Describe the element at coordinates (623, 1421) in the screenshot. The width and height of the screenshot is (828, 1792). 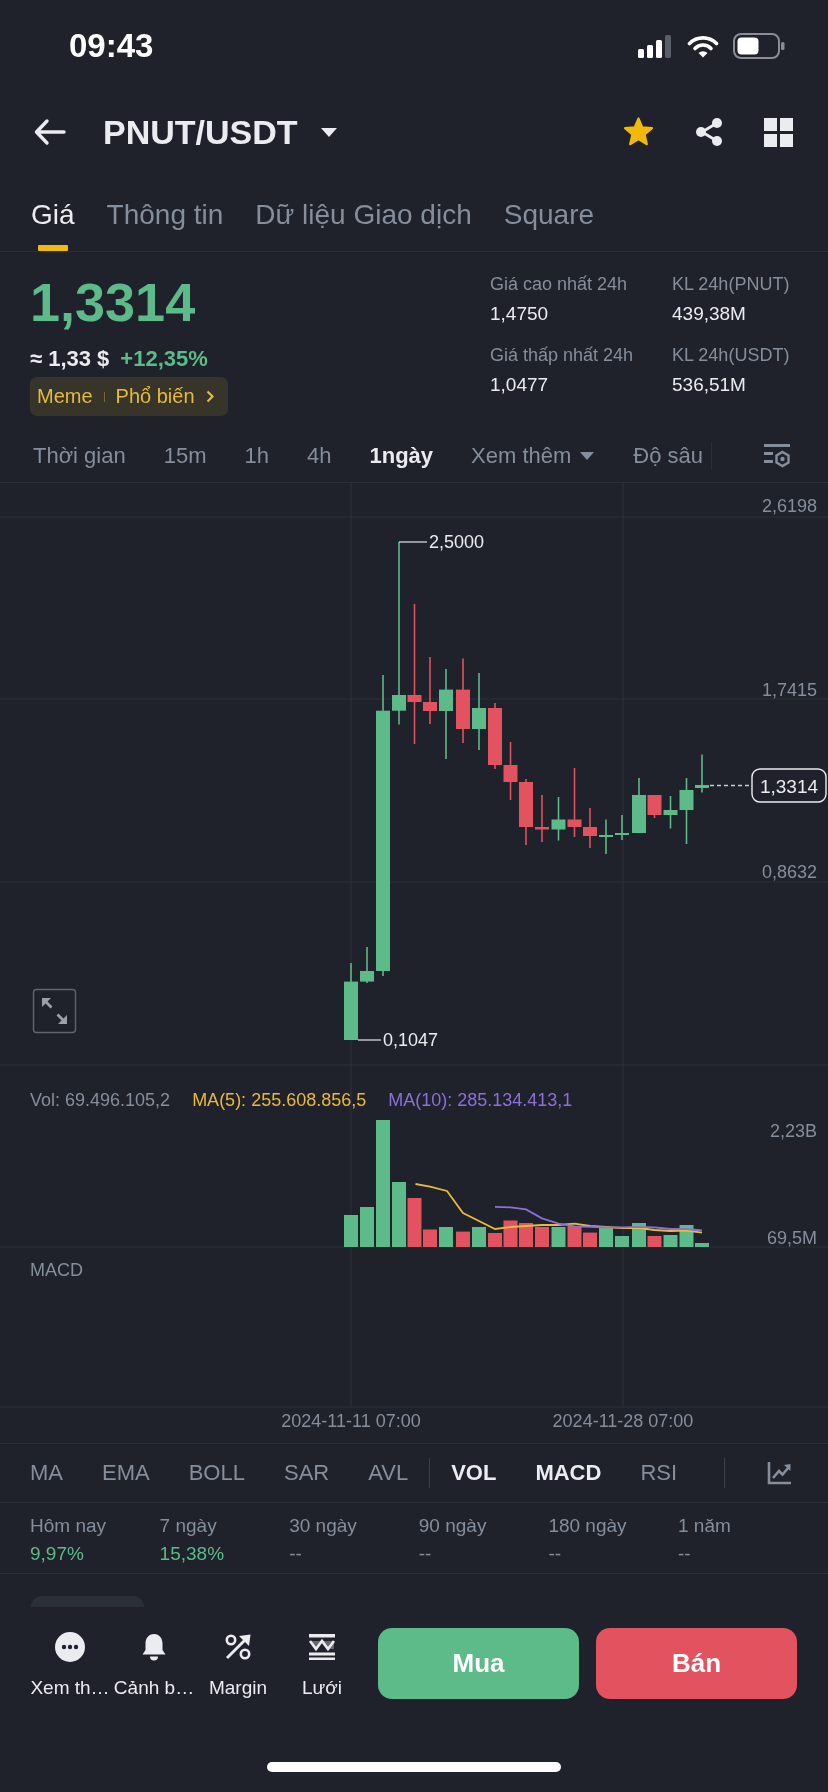
I see `time-axis-label: 2024-11-28 07:00` at that location.